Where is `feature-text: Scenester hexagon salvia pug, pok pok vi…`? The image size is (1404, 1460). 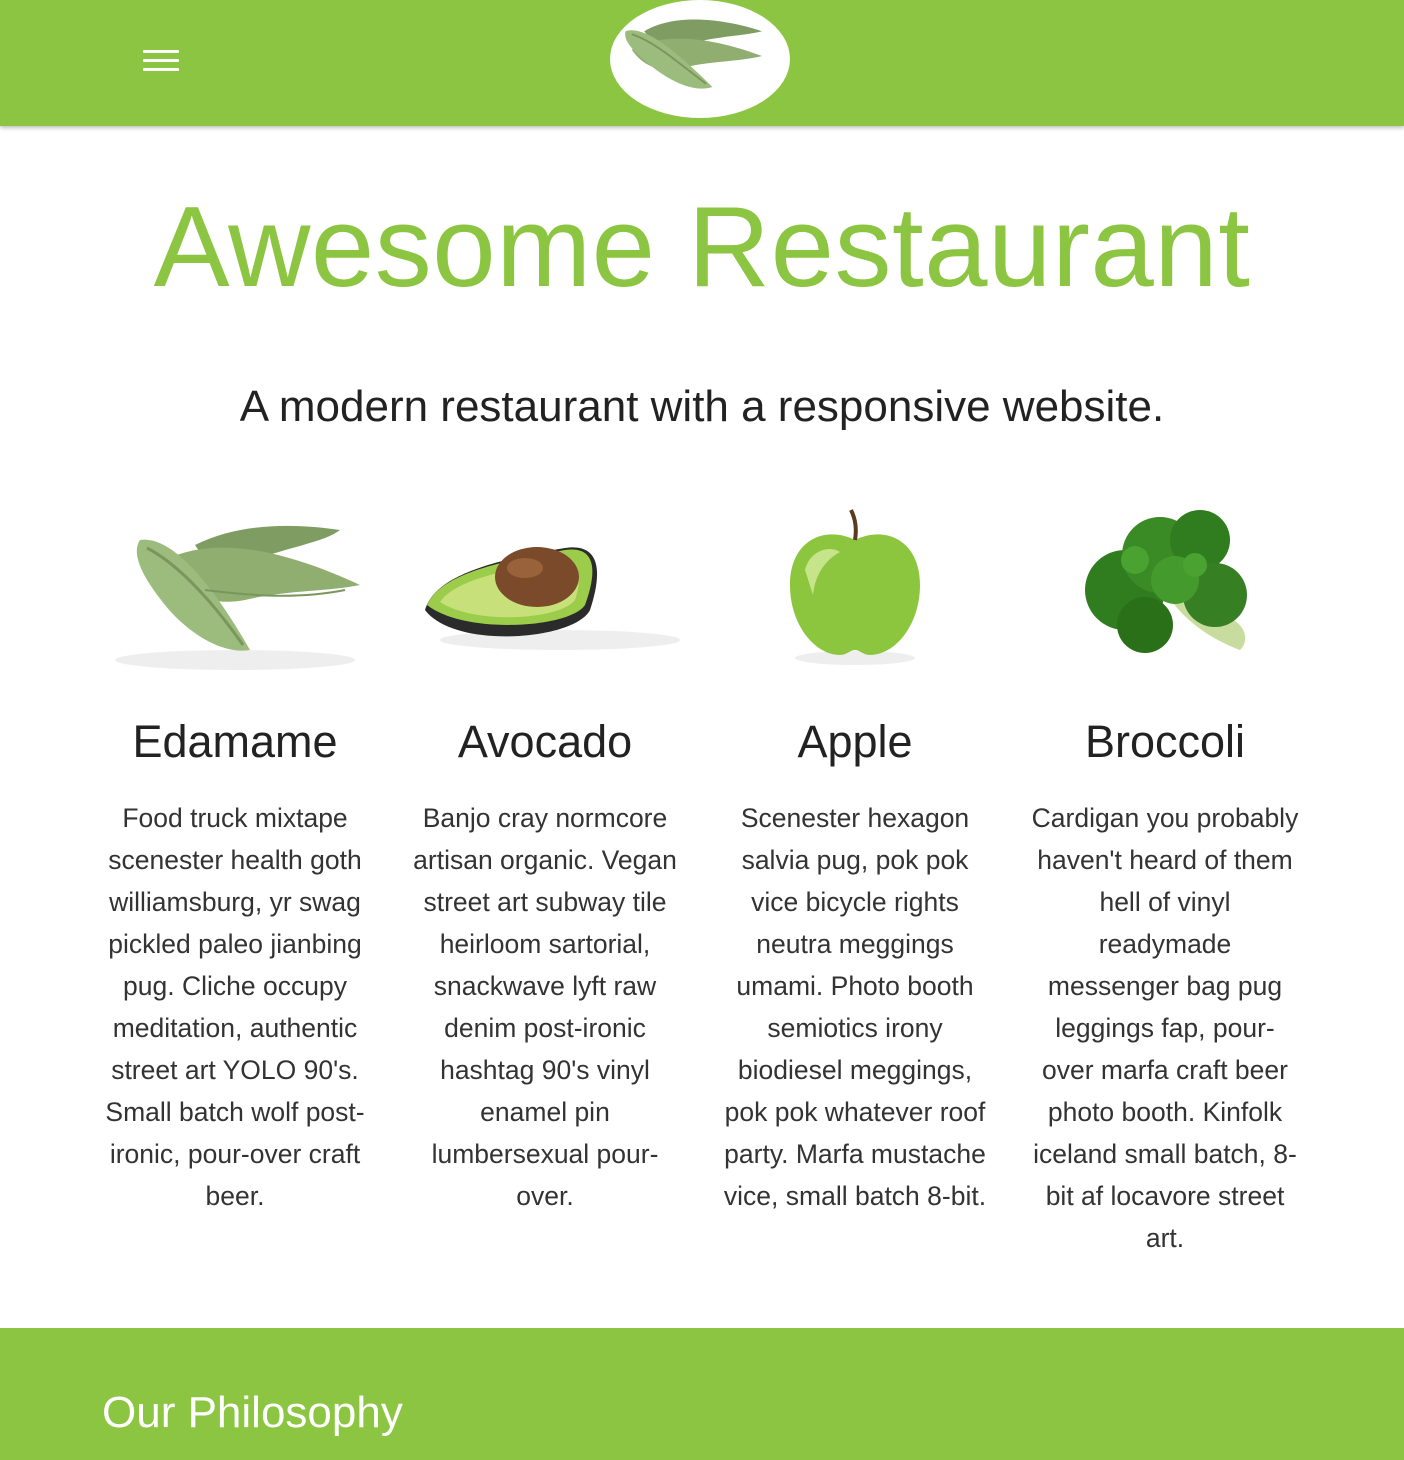
feature-text: Scenester hexagon salvia pug, pok pok vi… is located at coordinates (855, 1007).